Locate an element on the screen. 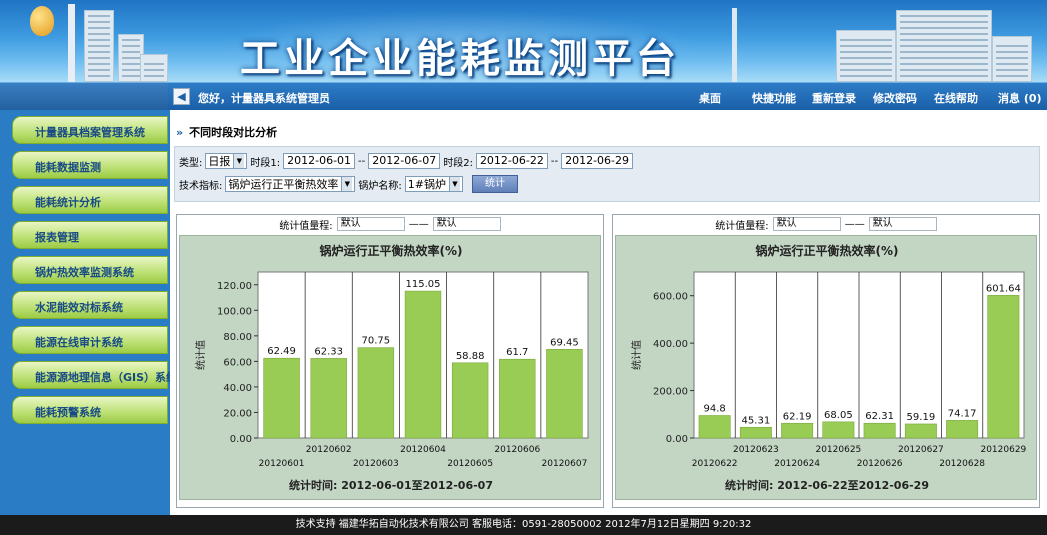  data-label: 58.88 is located at coordinates (470, 356).